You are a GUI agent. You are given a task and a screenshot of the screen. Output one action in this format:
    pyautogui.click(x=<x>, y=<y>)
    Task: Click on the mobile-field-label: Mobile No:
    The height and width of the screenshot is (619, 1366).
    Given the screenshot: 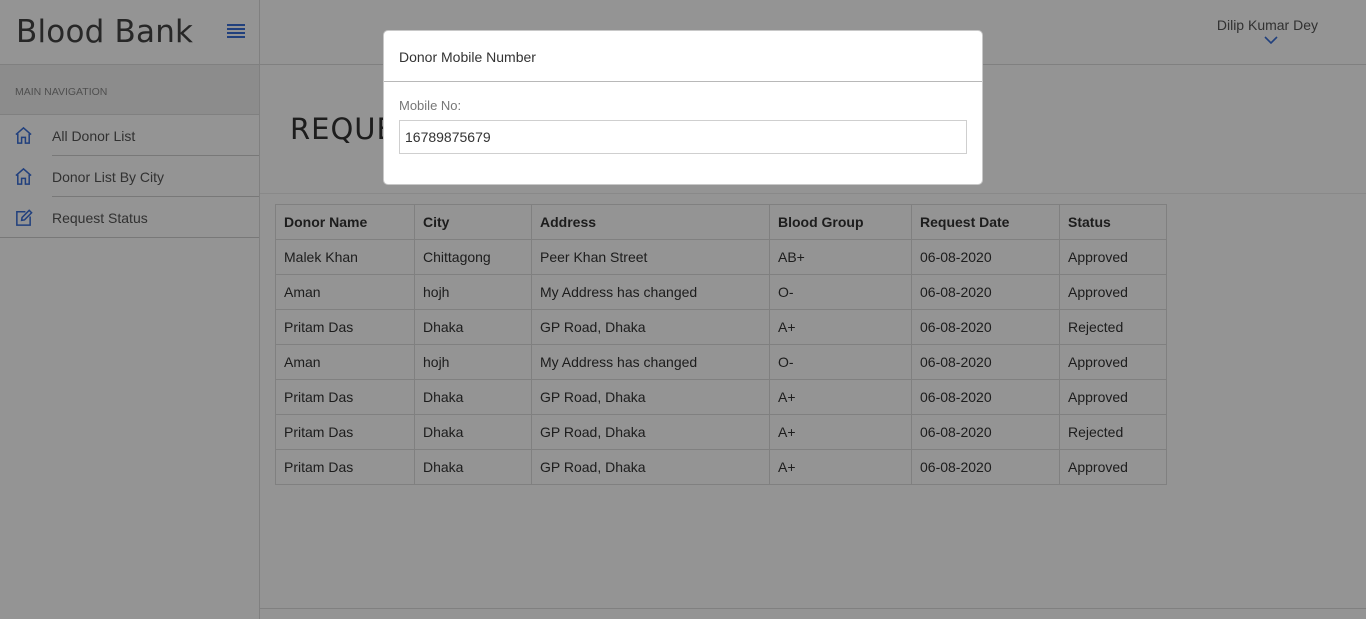 What is the action you would take?
    pyautogui.click(x=430, y=105)
    